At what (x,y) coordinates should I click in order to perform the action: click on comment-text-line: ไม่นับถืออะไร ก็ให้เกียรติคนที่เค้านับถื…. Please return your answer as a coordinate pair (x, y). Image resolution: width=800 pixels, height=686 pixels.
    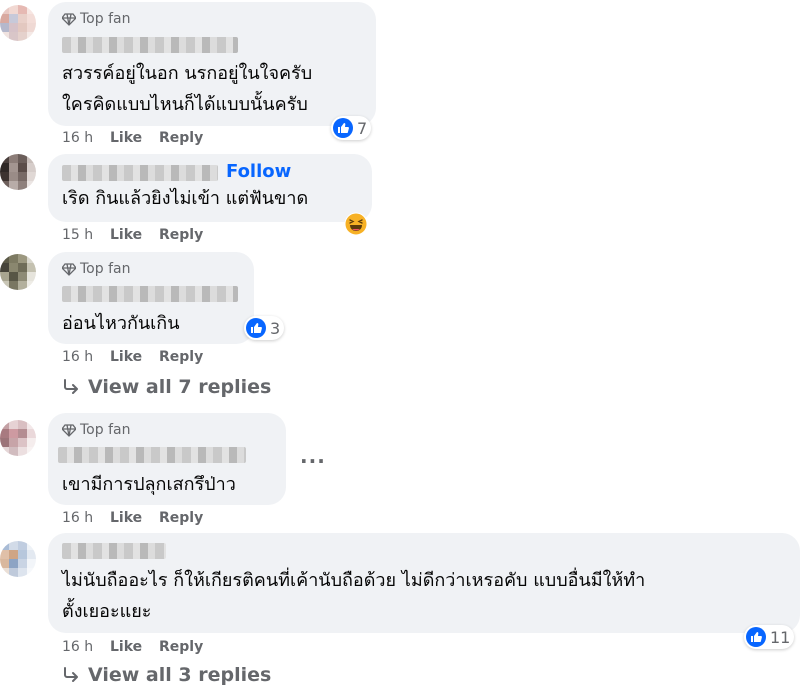
    Looking at the image, I should click on (354, 580).